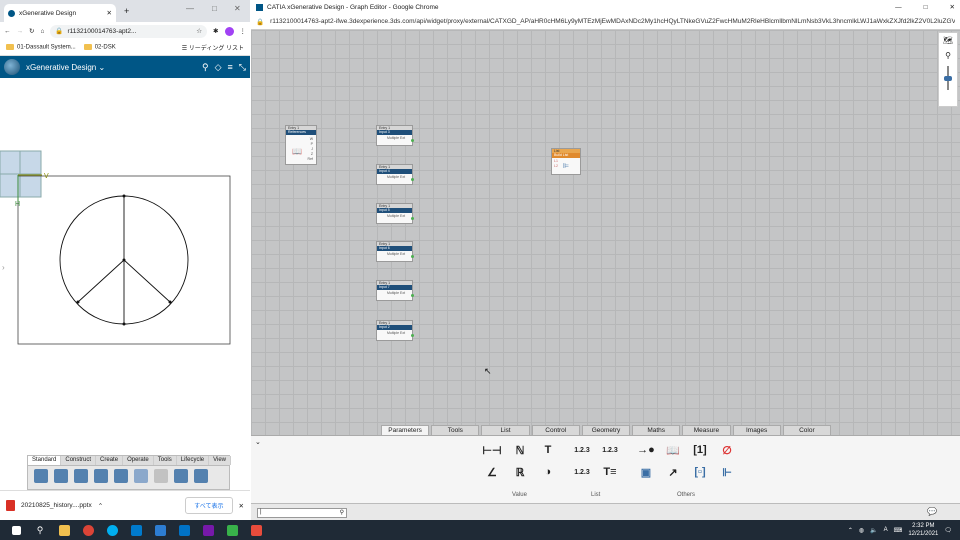 The height and width of the screenshot is (540, 960). I want to click on bar-icon: ⊩, so click(727, 472).